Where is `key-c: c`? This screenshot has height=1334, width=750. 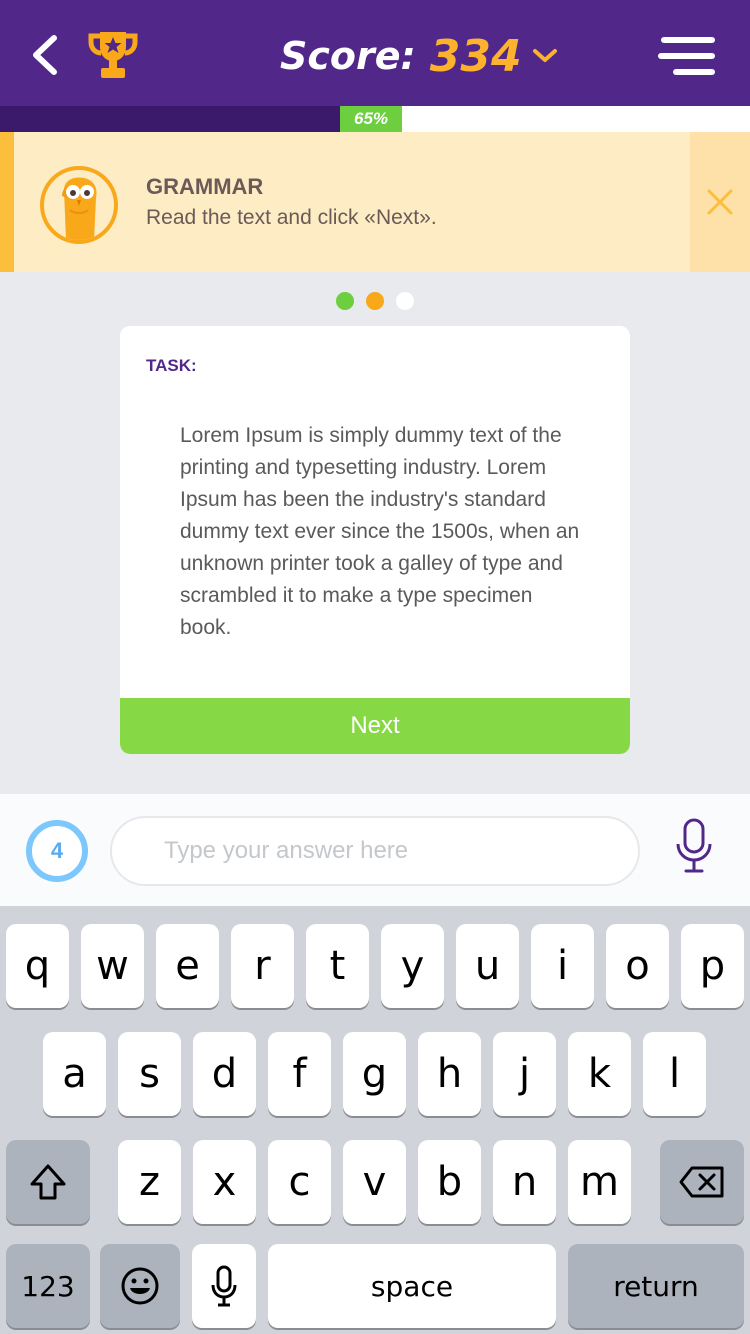 key-c: c is located at coordinates (299, 1182).